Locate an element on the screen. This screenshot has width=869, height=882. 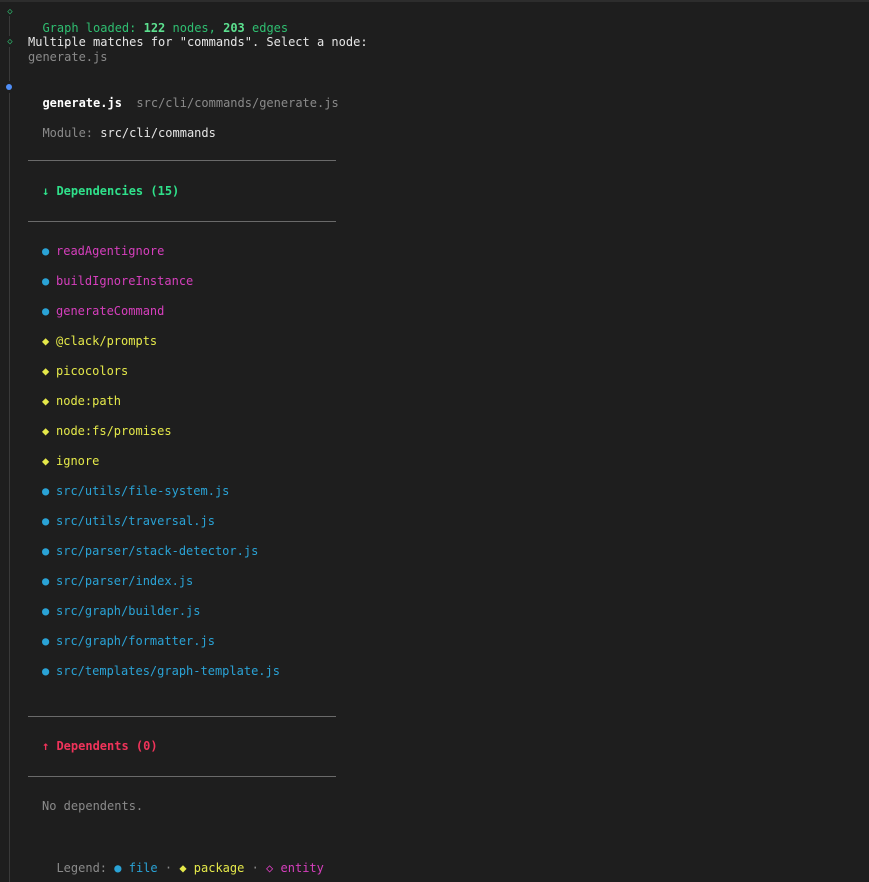
dependency-item: ◆ picocolors is located at coordinates (85, 371).